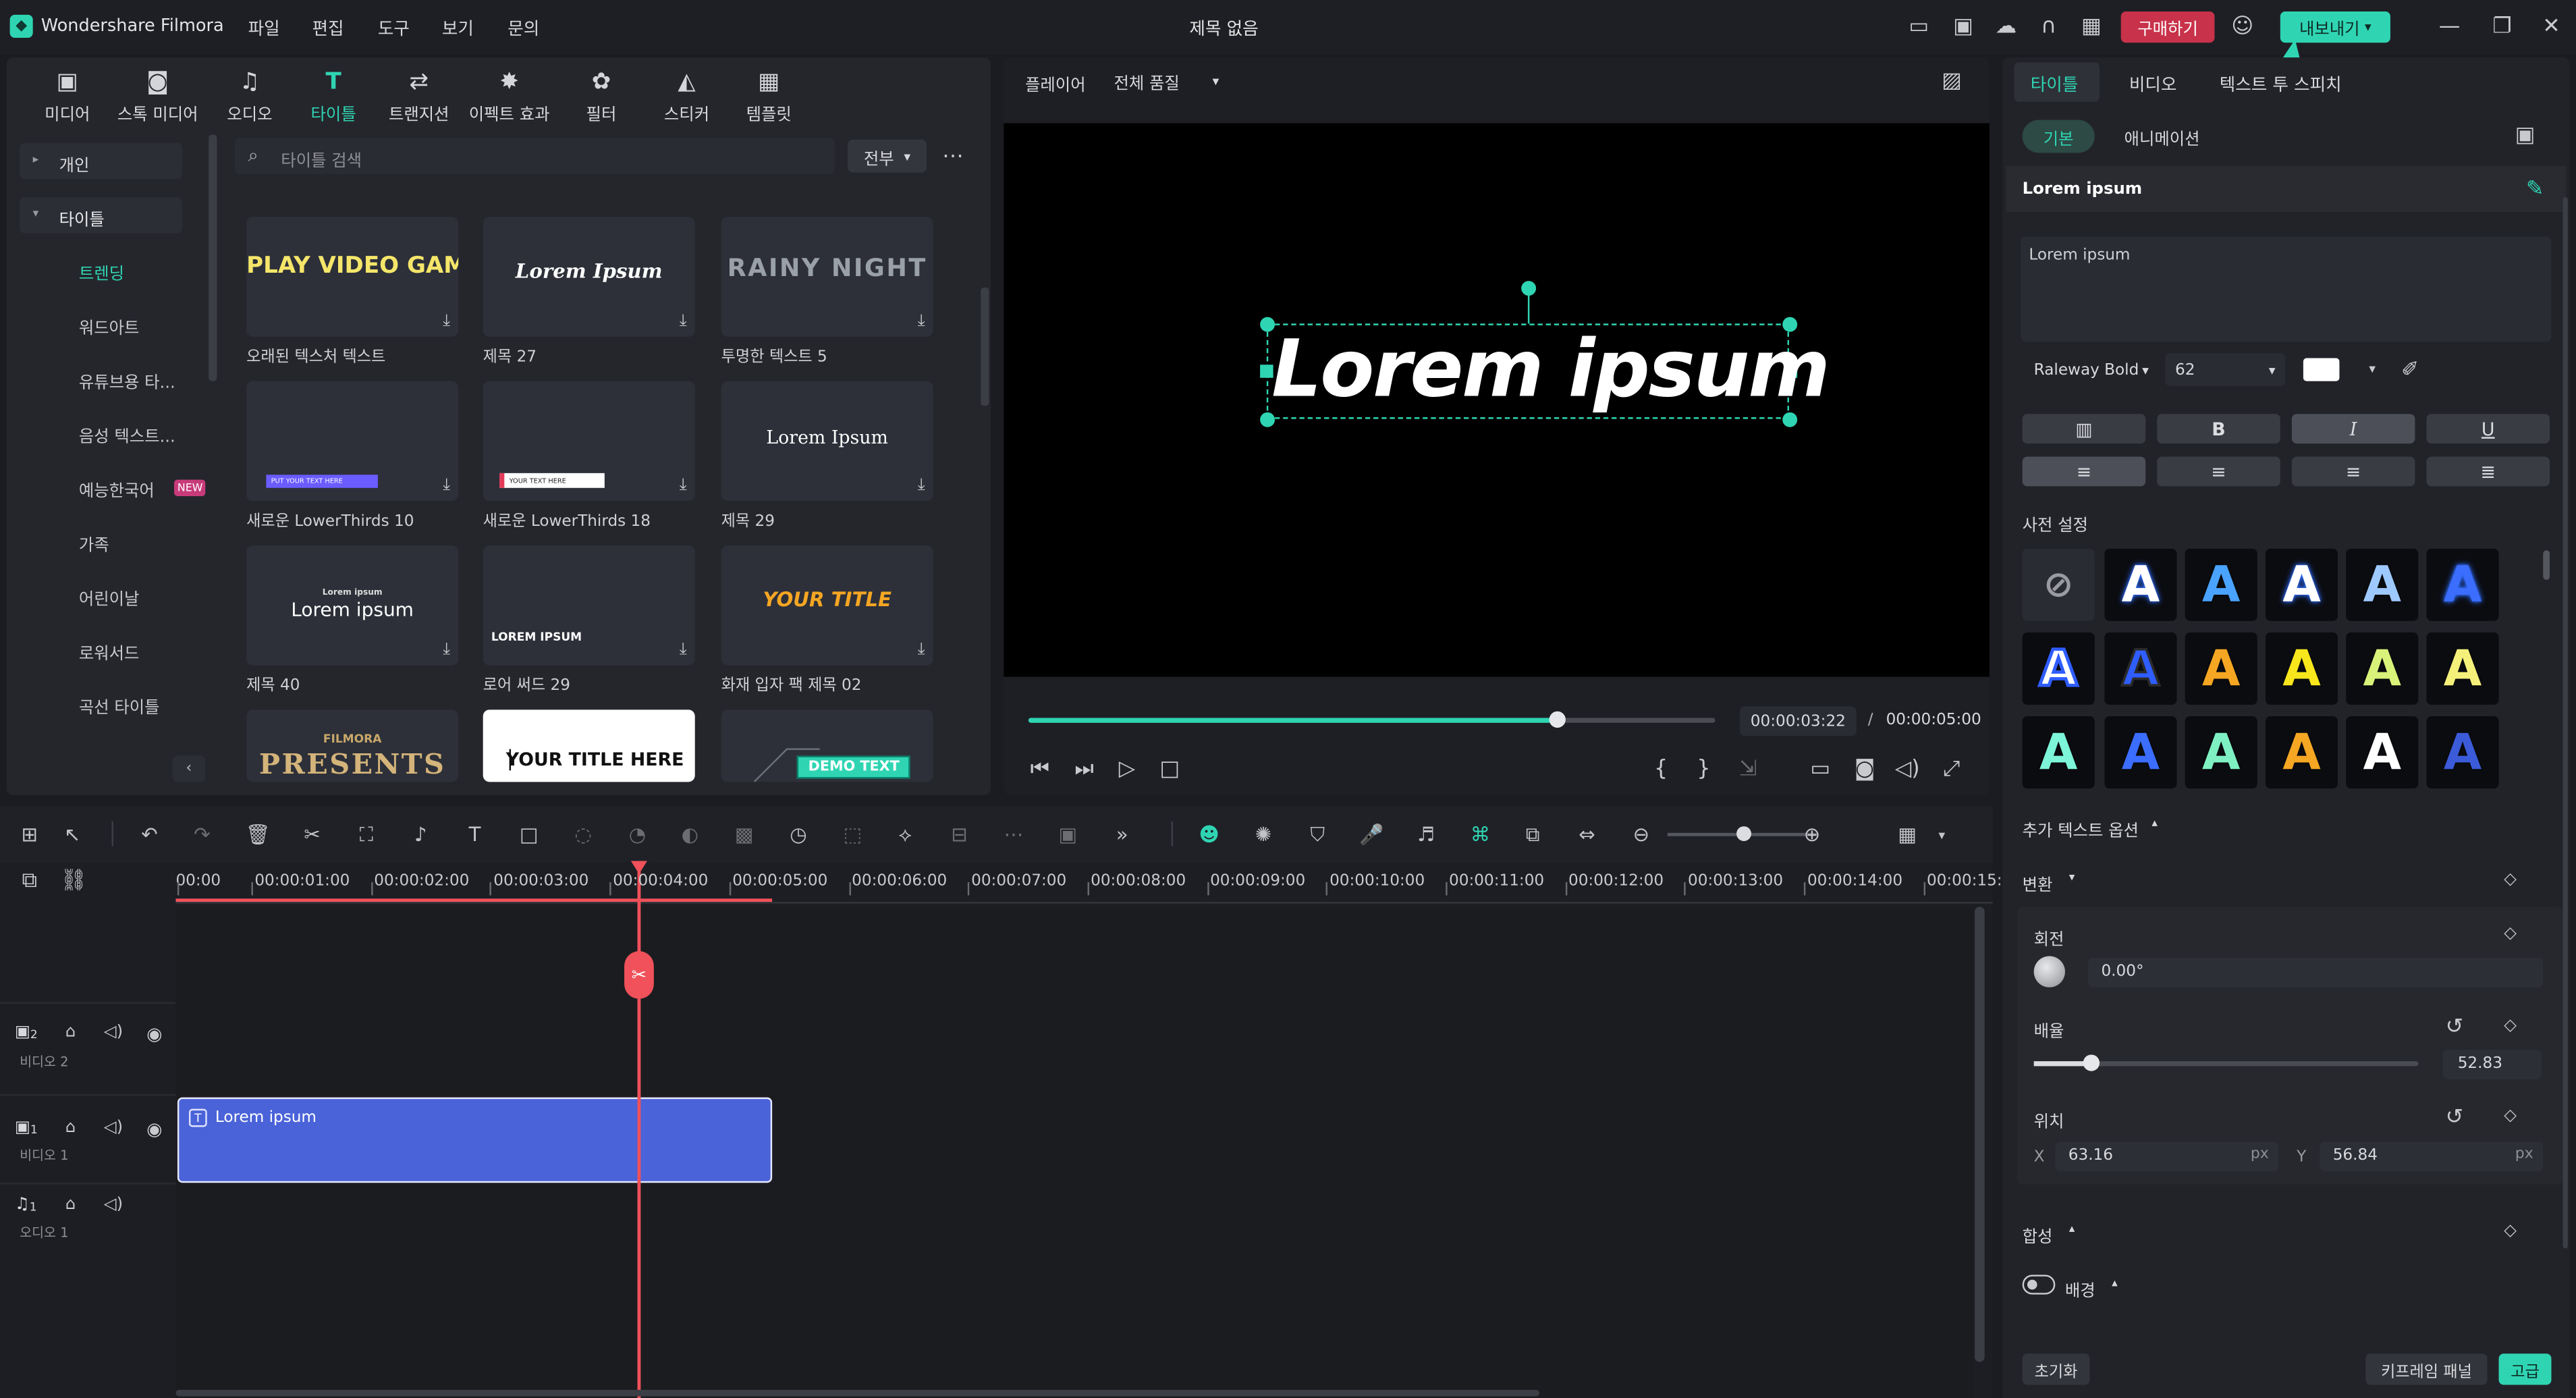  Describe the element at coordinates (2525, 1369) in the screenshot. I see `advanced-button: 고급` at that location.